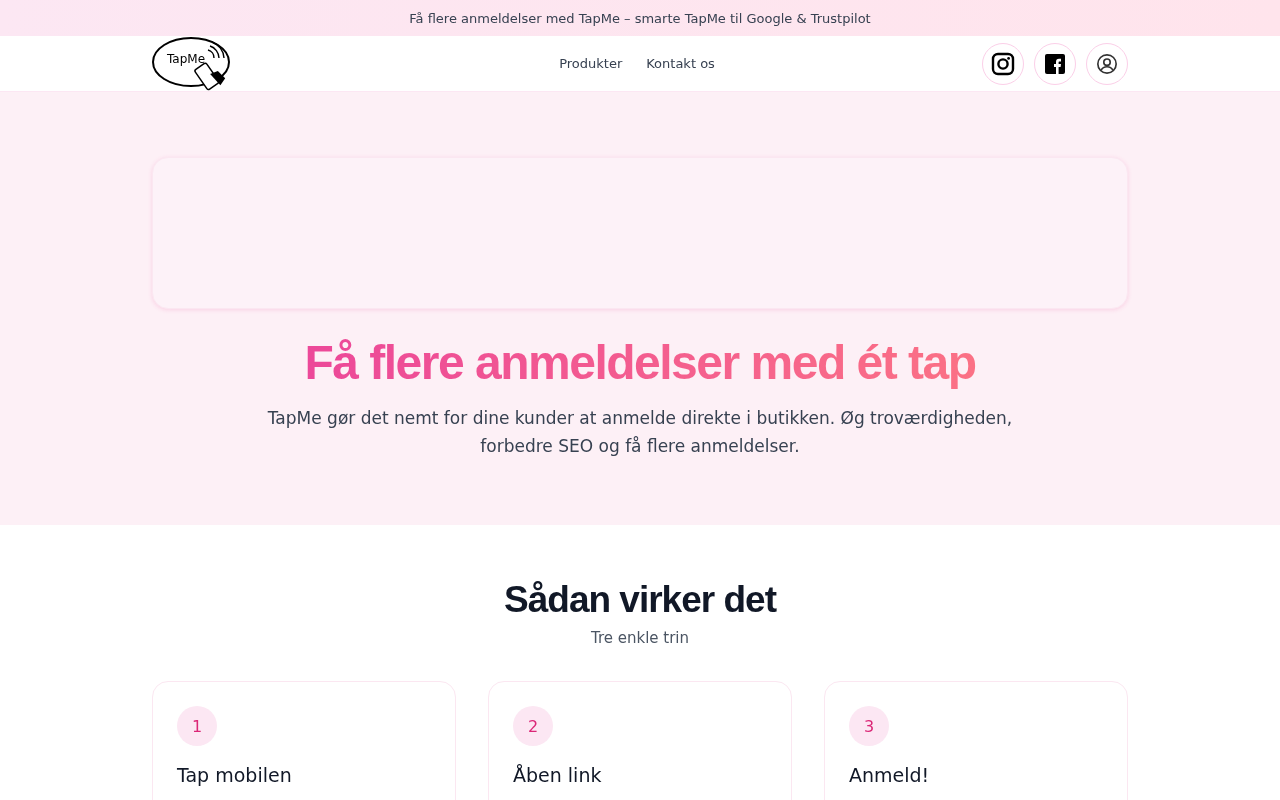 The image size is (1280, 800). What do you see at coordinates (640, 638) in the screenshot?
I see `section-subtitle: Tre enkle trin` at bounding box center [640, 638].